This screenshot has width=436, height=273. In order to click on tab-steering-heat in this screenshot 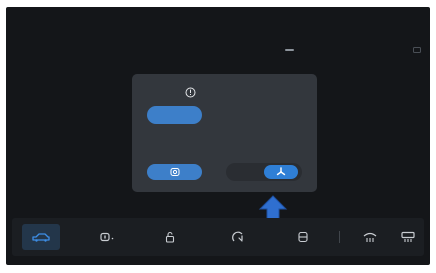, I will do `click(238, 237)`.